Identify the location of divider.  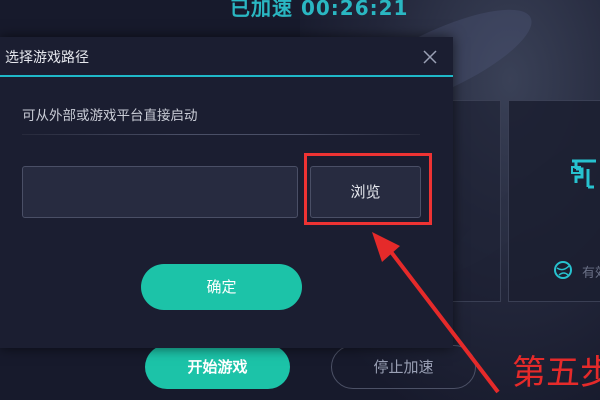
(221, 134).